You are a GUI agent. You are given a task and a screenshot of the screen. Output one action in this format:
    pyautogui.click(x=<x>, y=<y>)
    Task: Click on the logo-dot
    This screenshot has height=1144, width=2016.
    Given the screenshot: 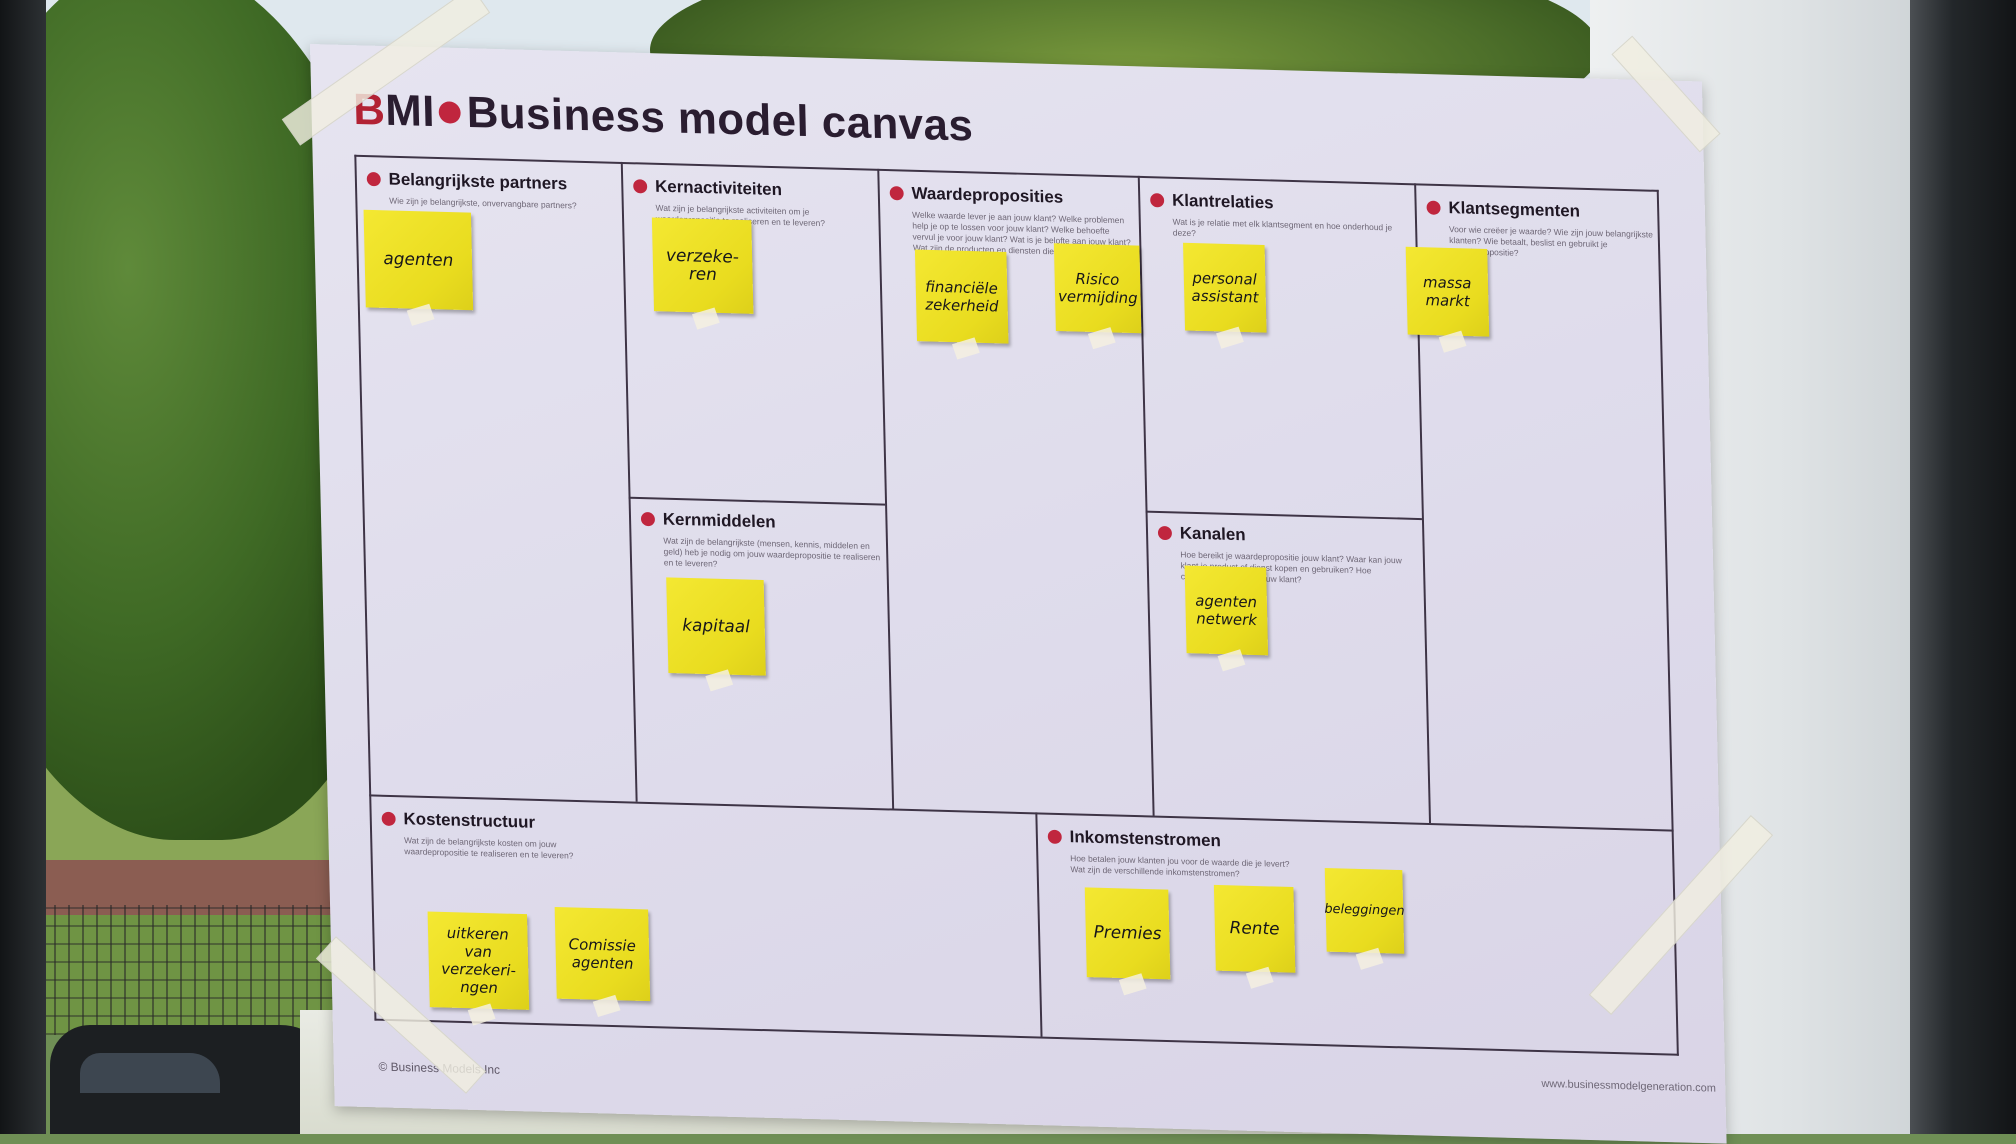 What is the action you would take?
    pyautogui.click(x=450, y=113)
    